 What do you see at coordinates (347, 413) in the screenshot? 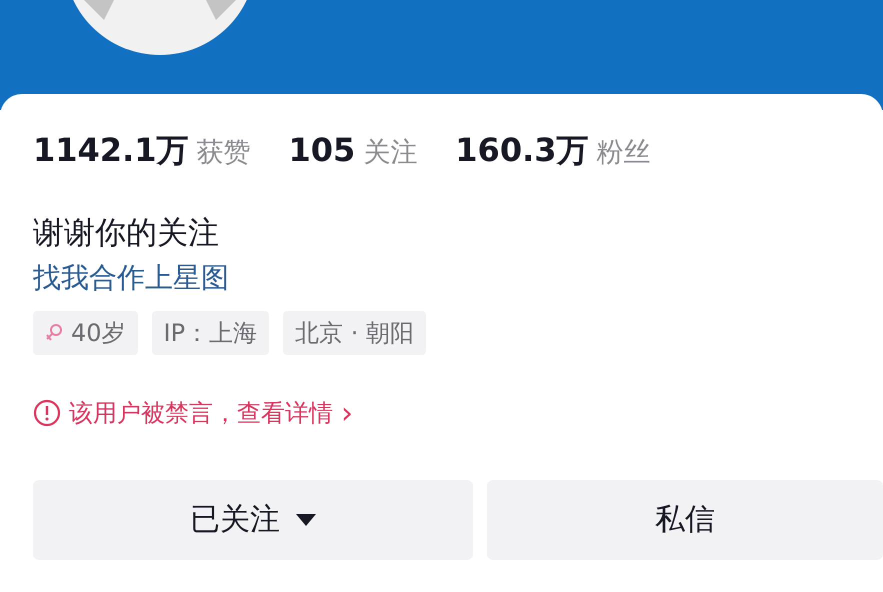
I see `chevron-icon: ›` at bounding box center [347, 413].